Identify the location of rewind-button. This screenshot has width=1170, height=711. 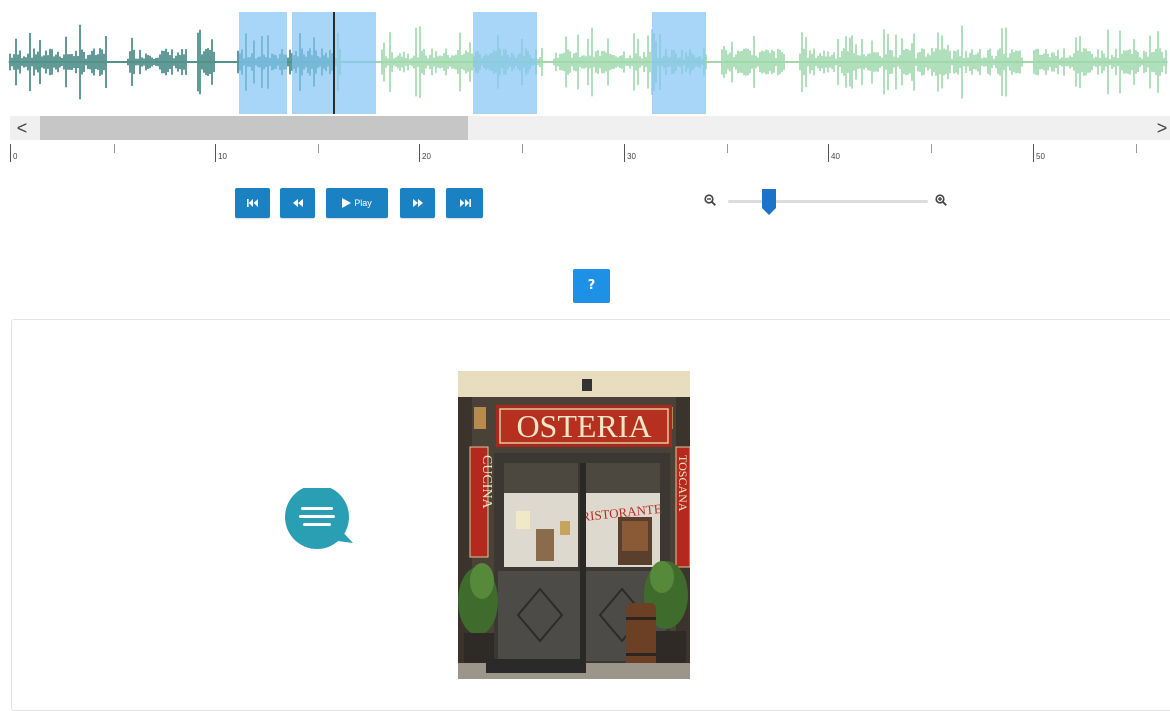
(297, 203).